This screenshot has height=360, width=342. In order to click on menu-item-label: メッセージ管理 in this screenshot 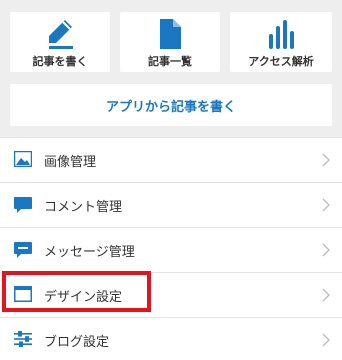, I will do `click(89, 252)`.